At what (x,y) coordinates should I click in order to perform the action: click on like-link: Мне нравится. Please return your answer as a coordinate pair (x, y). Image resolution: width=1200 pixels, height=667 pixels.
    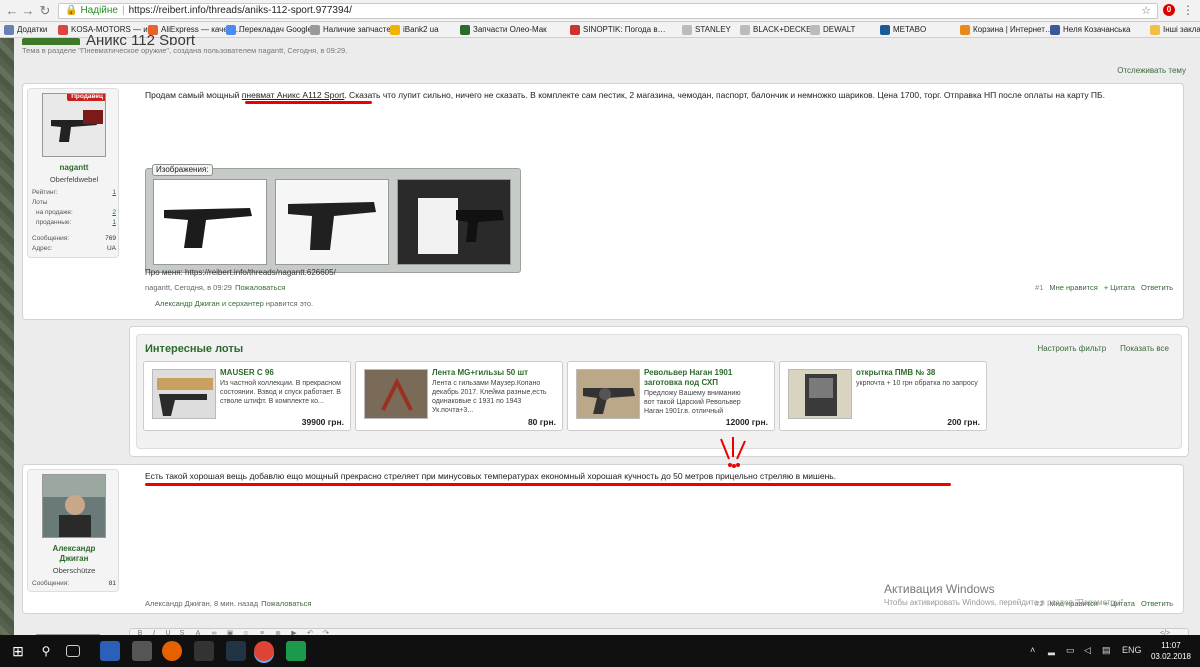
    Looking at the image, I should click on (1073, 287).